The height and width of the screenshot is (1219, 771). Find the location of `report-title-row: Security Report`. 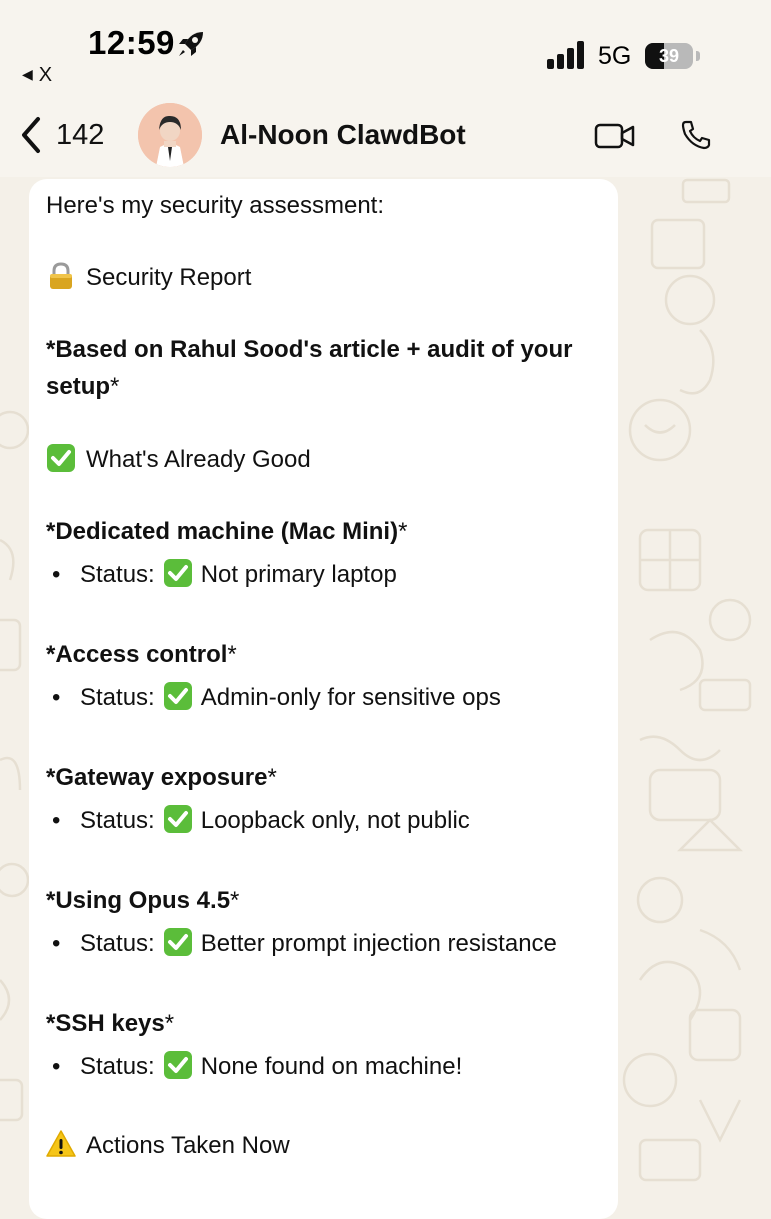

report-title-row: Security Report is located at coordinates (148, 278).